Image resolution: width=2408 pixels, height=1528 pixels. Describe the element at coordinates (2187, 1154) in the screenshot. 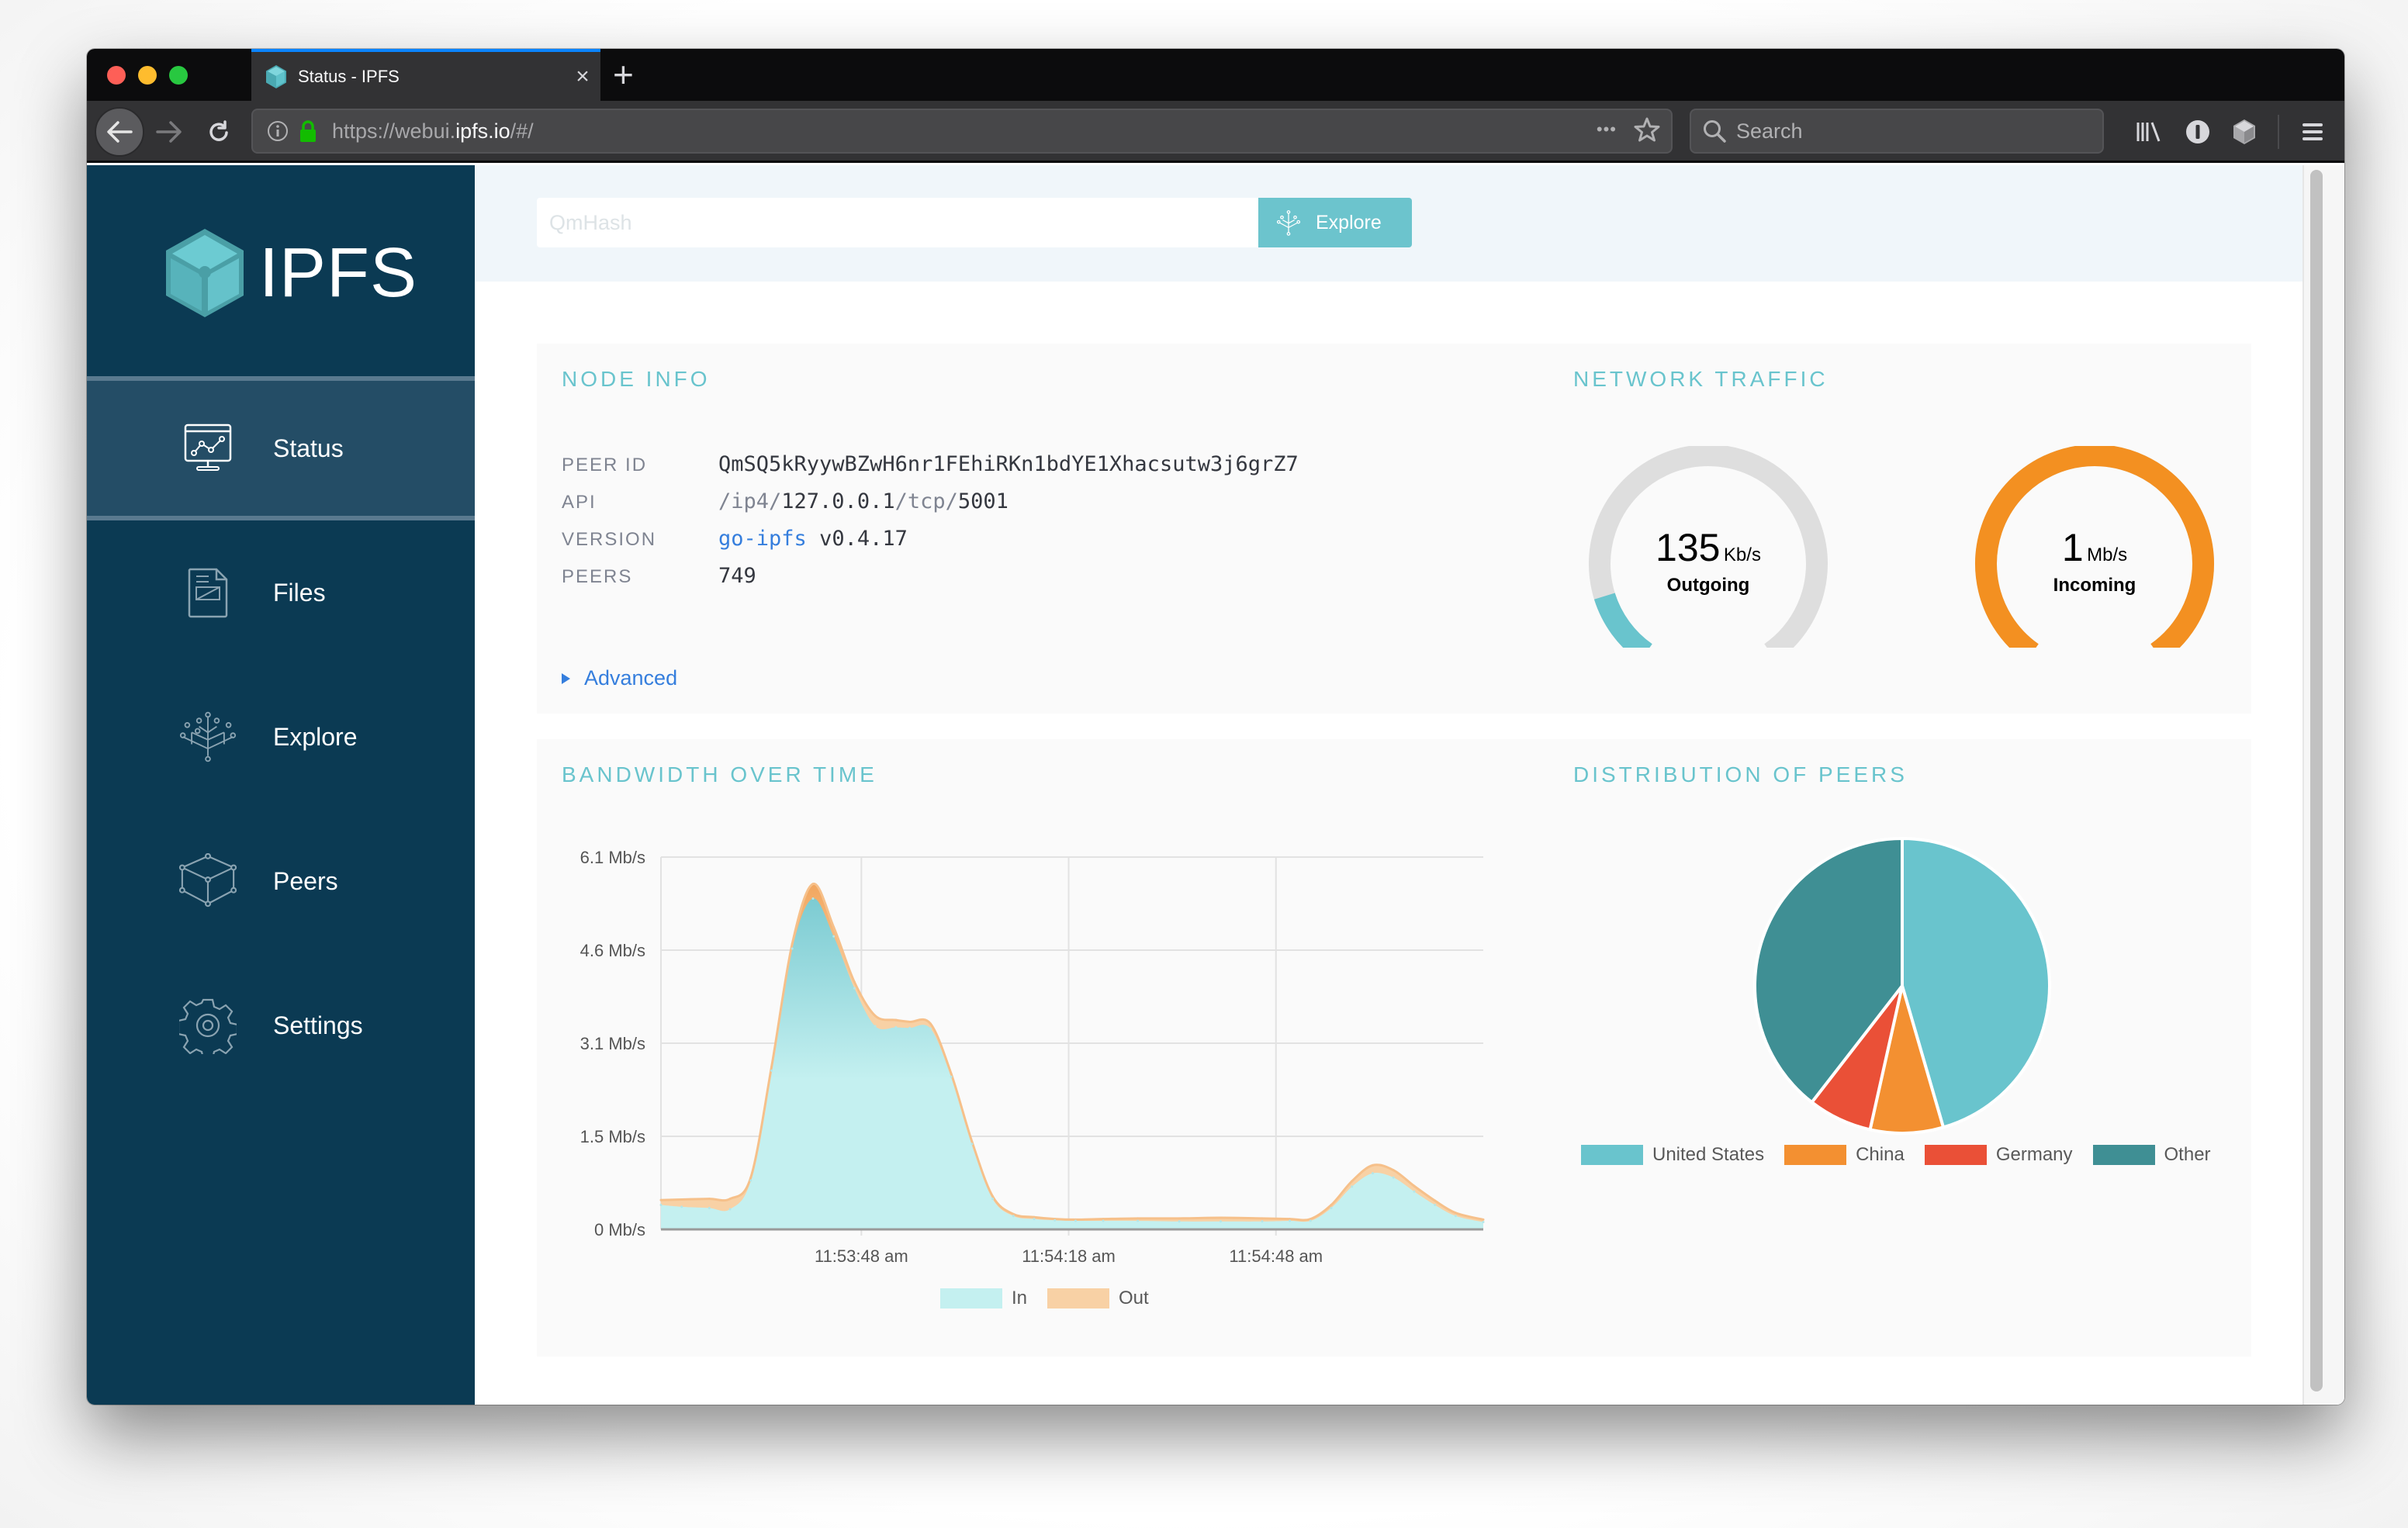

I see `legend-label: Other` at that location.